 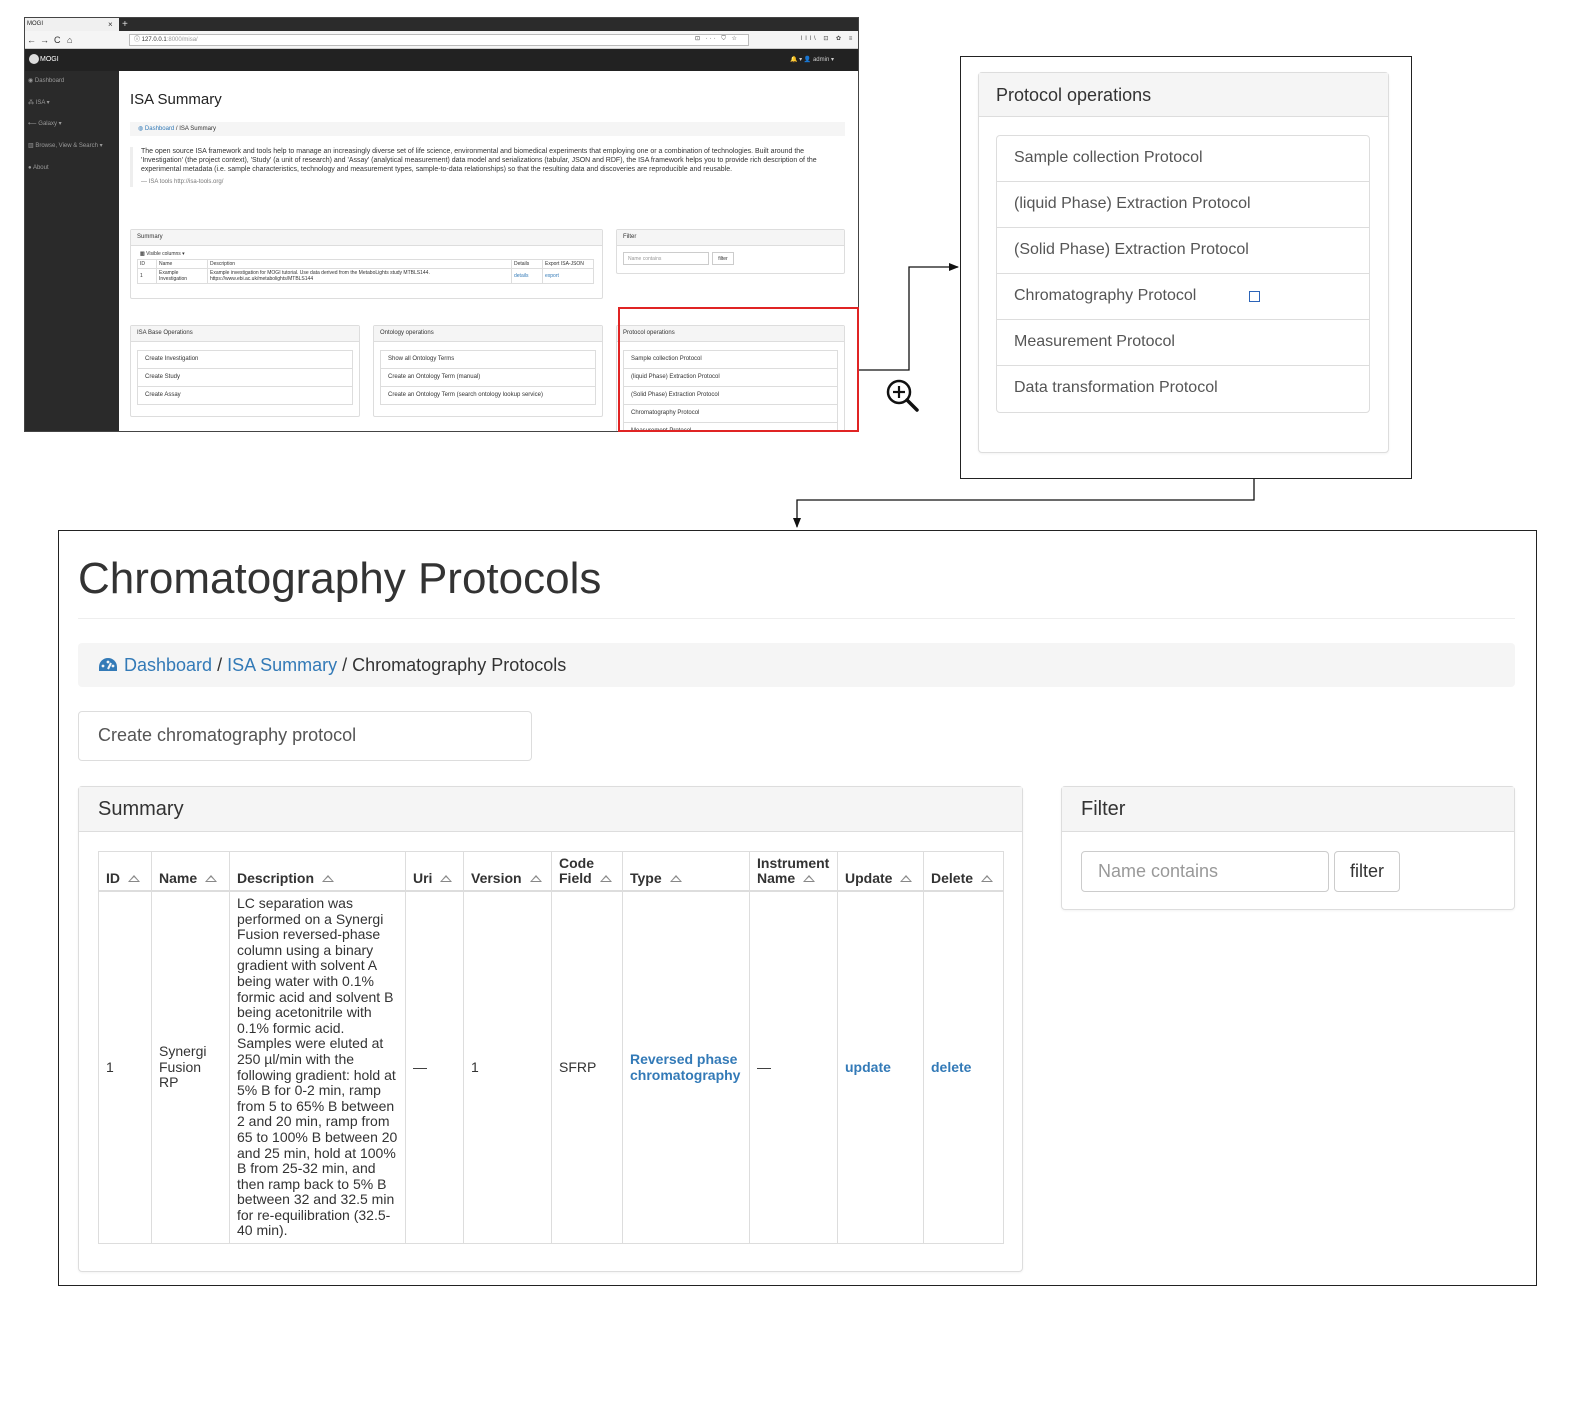 What do you see at coordinates (49, 81) in the screenshot?
I see `sidebar-item-label: Dashboard` at bounding box center [49, 81].